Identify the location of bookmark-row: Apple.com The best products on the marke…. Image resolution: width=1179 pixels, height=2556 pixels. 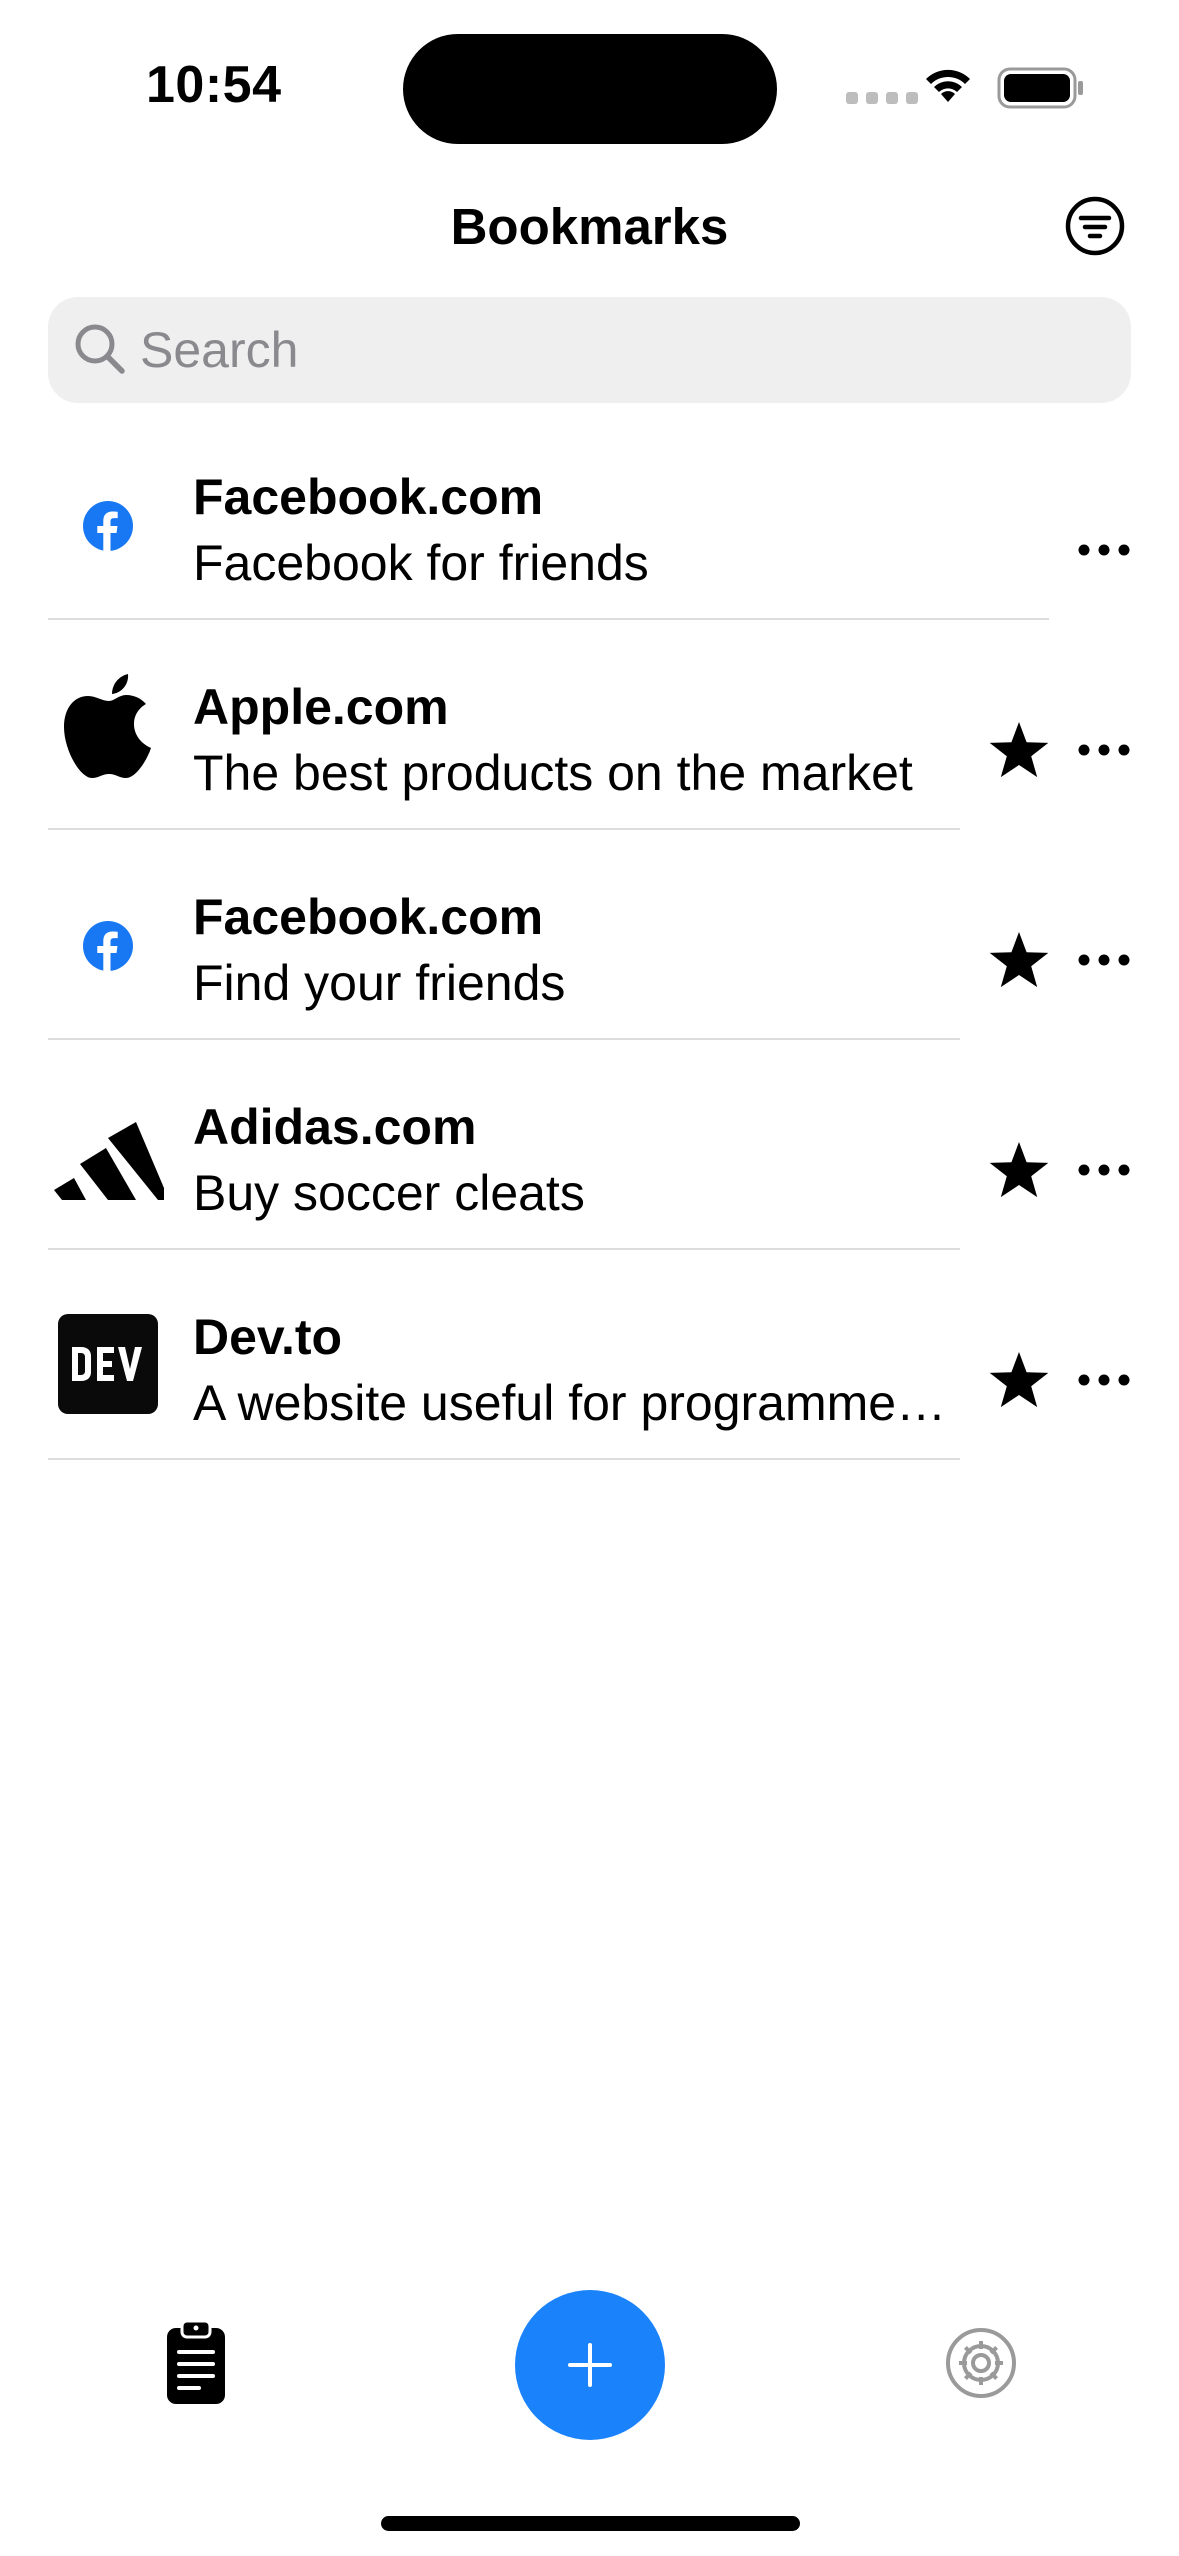
(589, 732).